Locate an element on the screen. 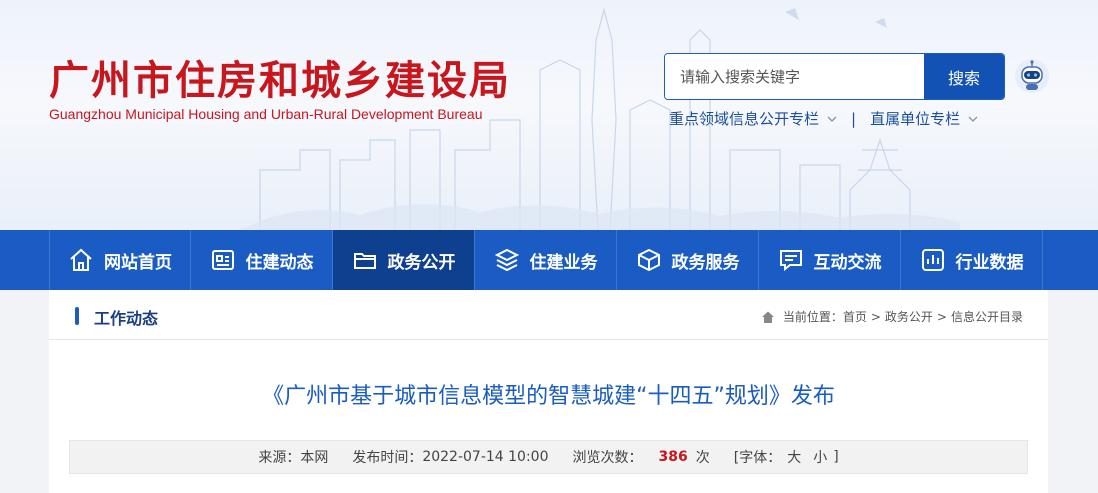  nav-item-interaction: 互动交流 is located at coordinates (830, 260).